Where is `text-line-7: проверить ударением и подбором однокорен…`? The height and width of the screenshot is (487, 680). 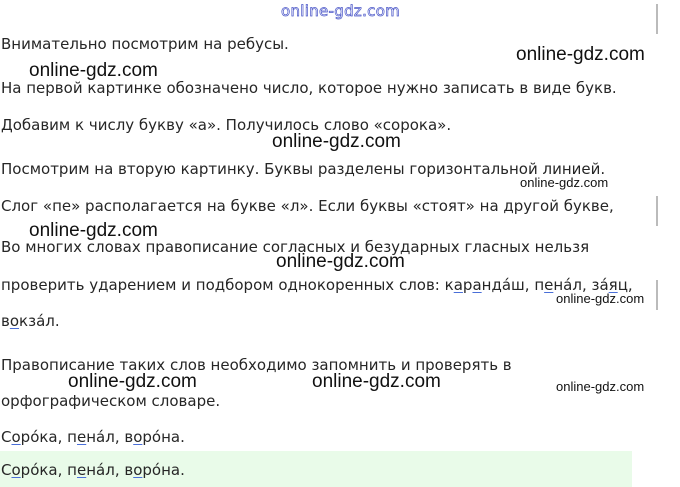
text-line-7: проверить ударением и подбором однокорен… is located at coordinates (317, 285).